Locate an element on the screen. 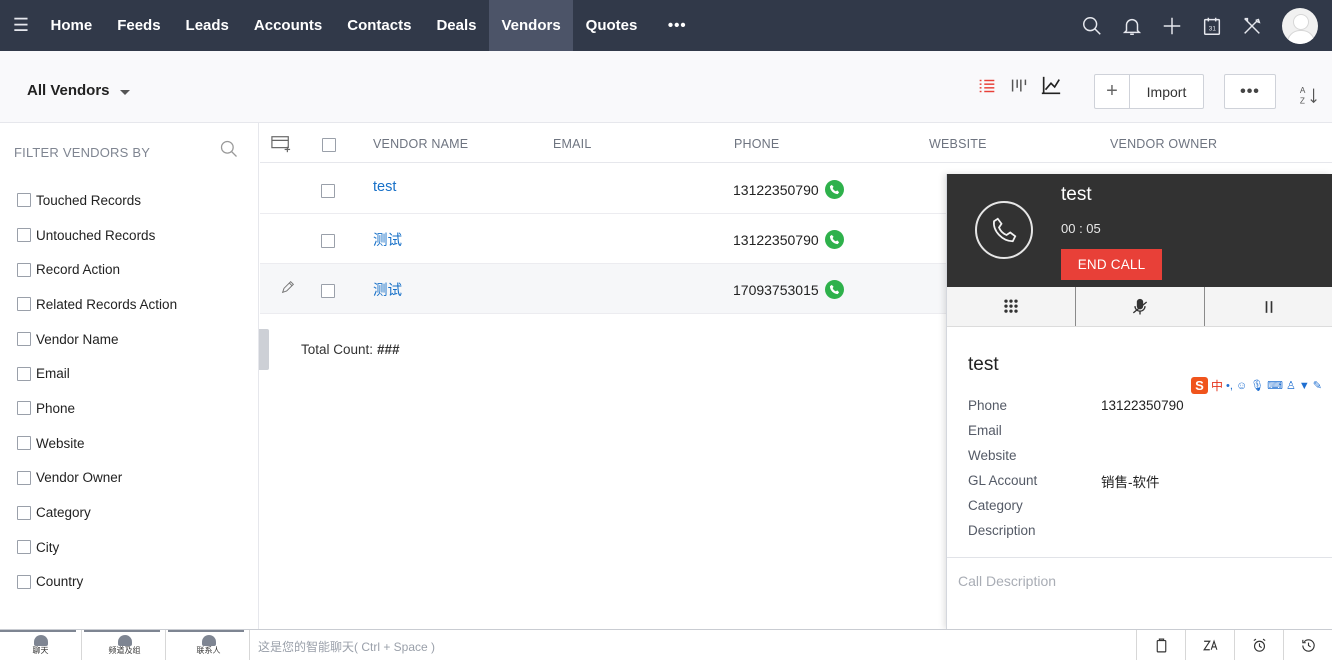 This screenshot has height=660, width=1332. filter-item: Record Action is located at coordinates (97, 269).